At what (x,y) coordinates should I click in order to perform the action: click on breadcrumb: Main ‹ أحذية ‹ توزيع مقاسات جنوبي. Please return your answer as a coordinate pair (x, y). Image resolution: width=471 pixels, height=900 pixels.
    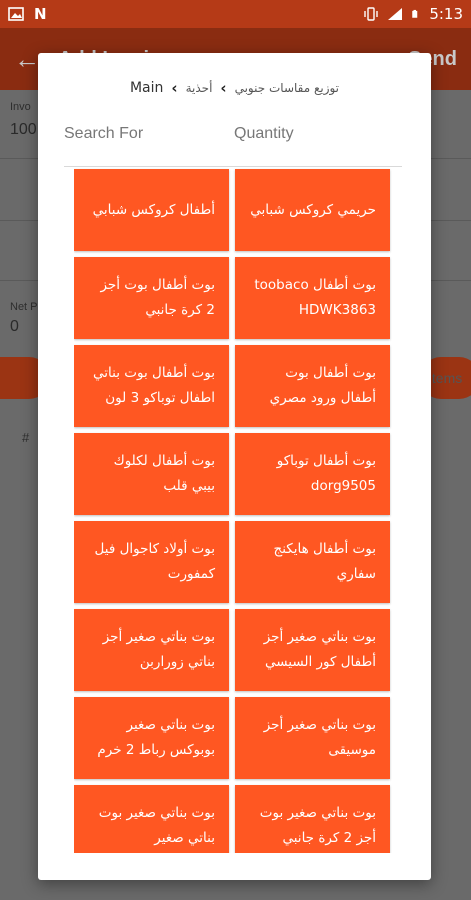
    Looking at the image, I should click on (234, 88).